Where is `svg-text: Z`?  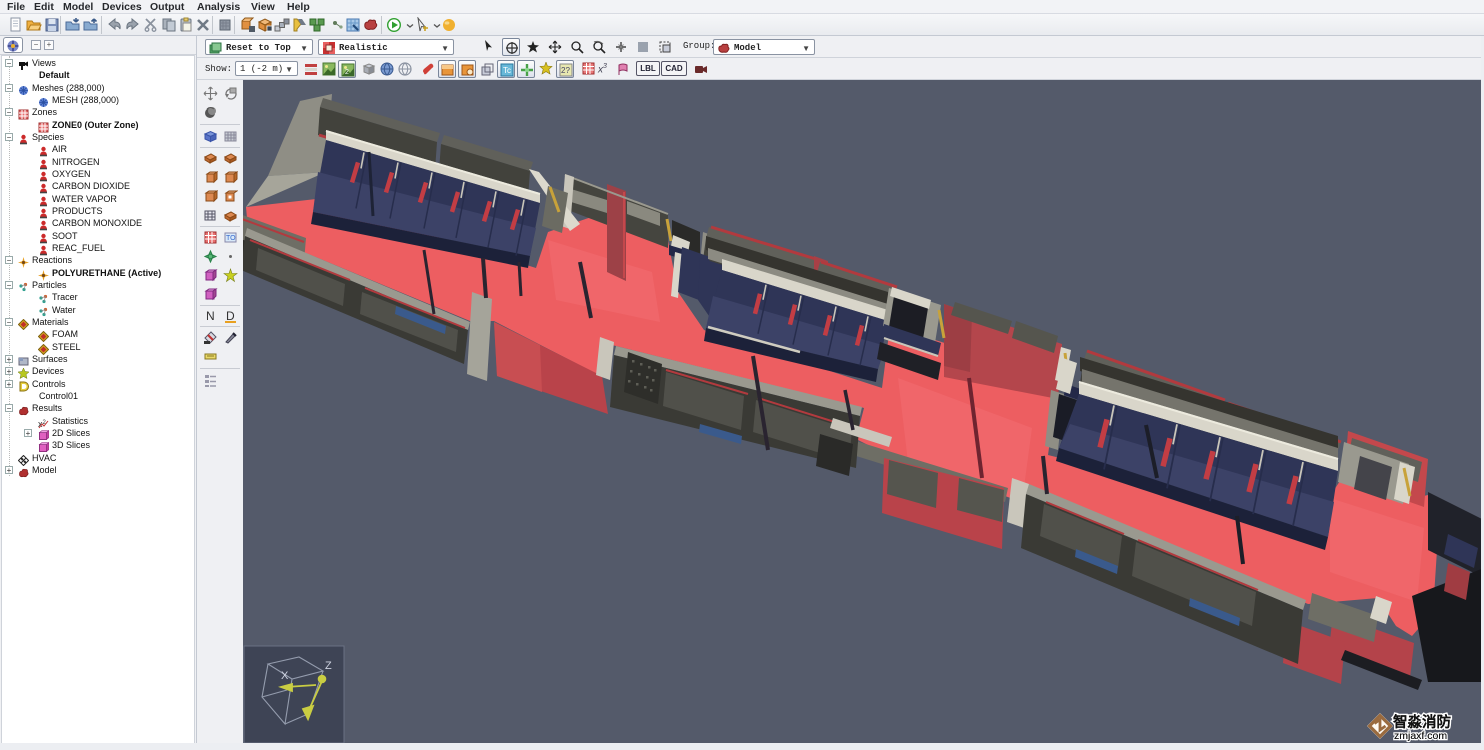
svg-text: Z is located at coordinates (328, 666).